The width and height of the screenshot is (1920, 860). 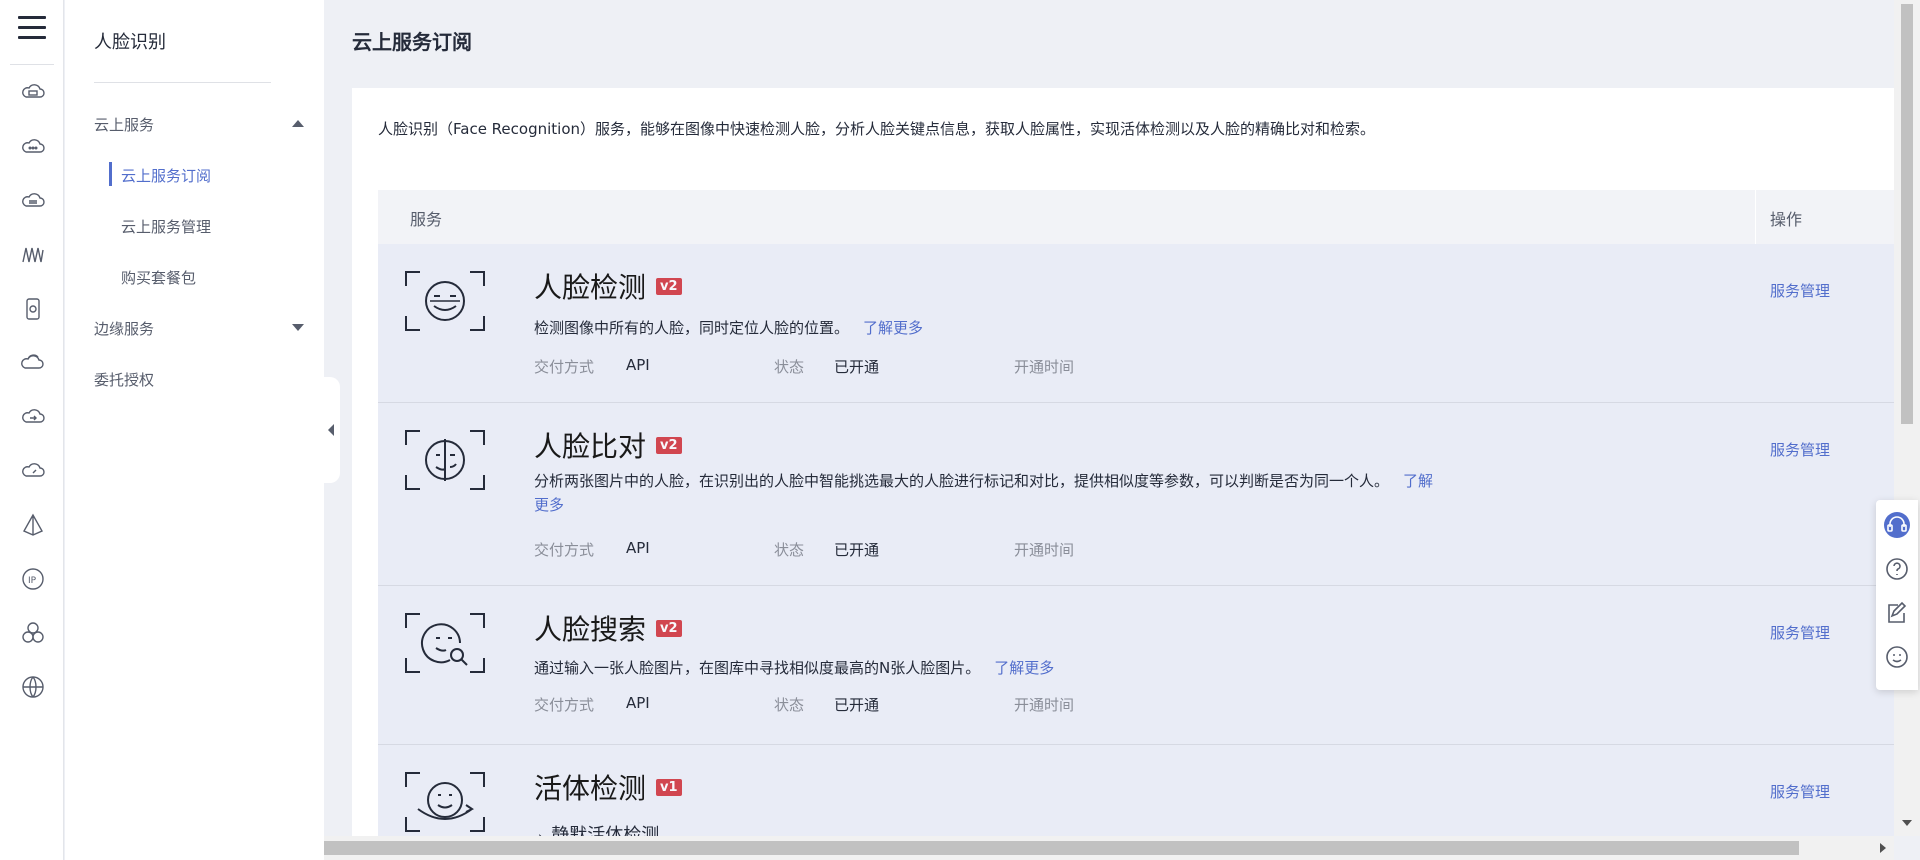 What do you see at coordinates (794, 668) in the screenshot?
I see `service-description: 通过输入一张人脸图片，在图库中寻找相似度最高的N张人脸图片。 了解更多` at bounding box center [794, 668].